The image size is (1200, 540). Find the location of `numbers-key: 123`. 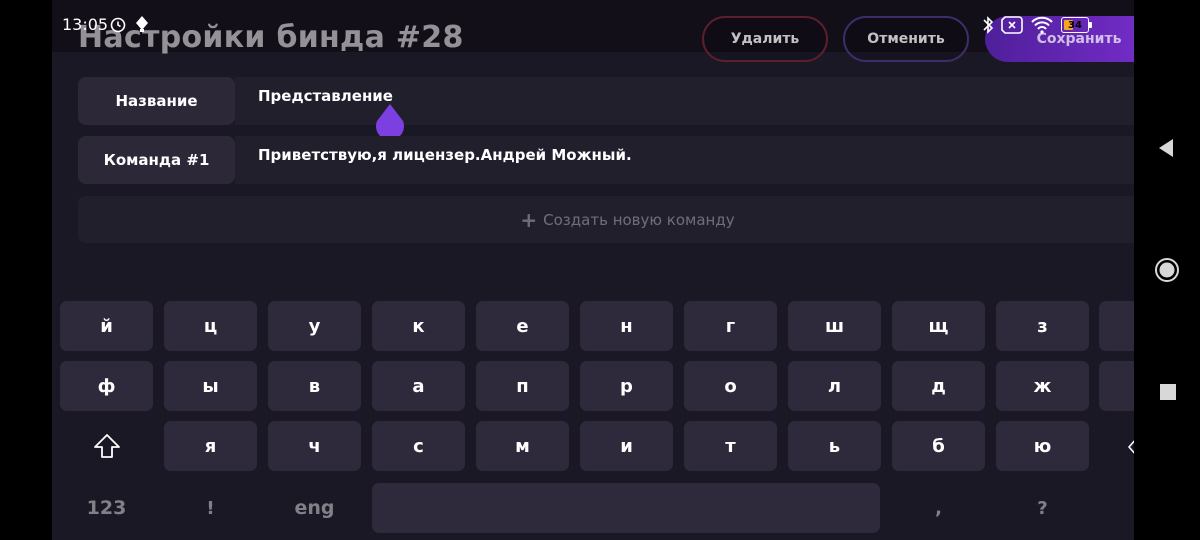

numbers-key: 123 is located at coordinates (106, 508).